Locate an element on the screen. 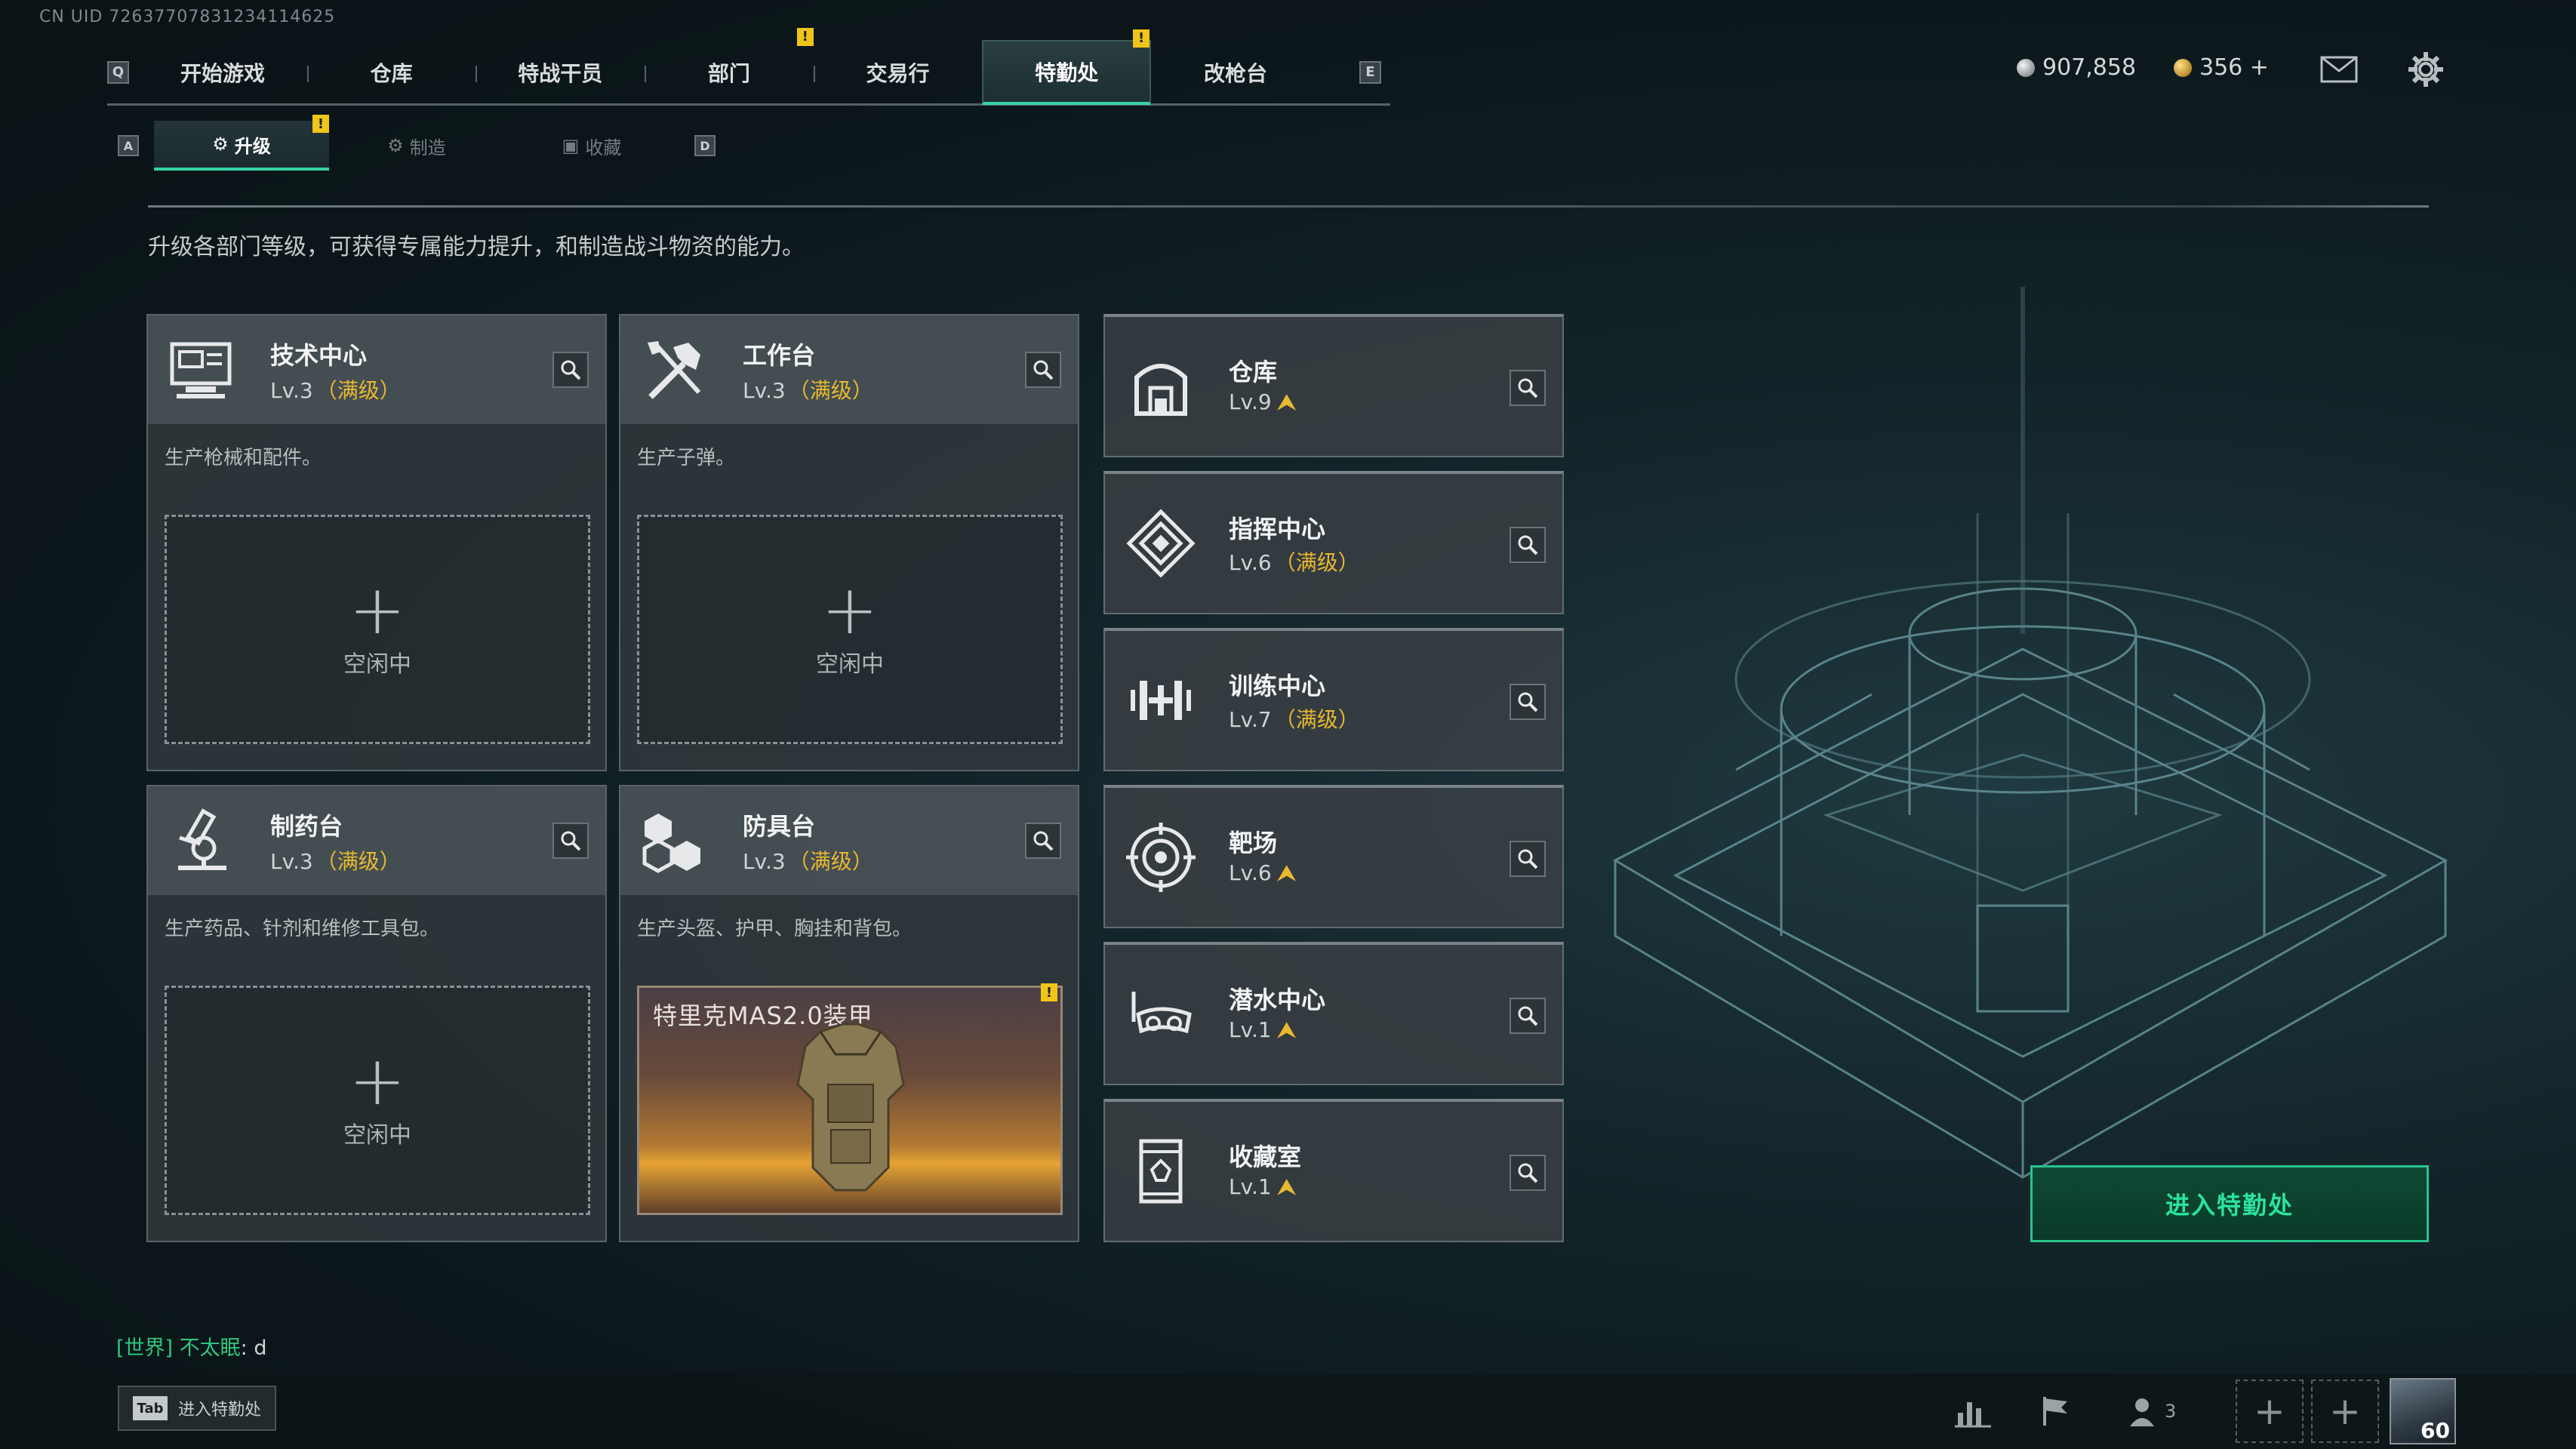 This screenshot has height=1449, width=2576. tab-trade: 交易行 is located at coordinates (898, 72).